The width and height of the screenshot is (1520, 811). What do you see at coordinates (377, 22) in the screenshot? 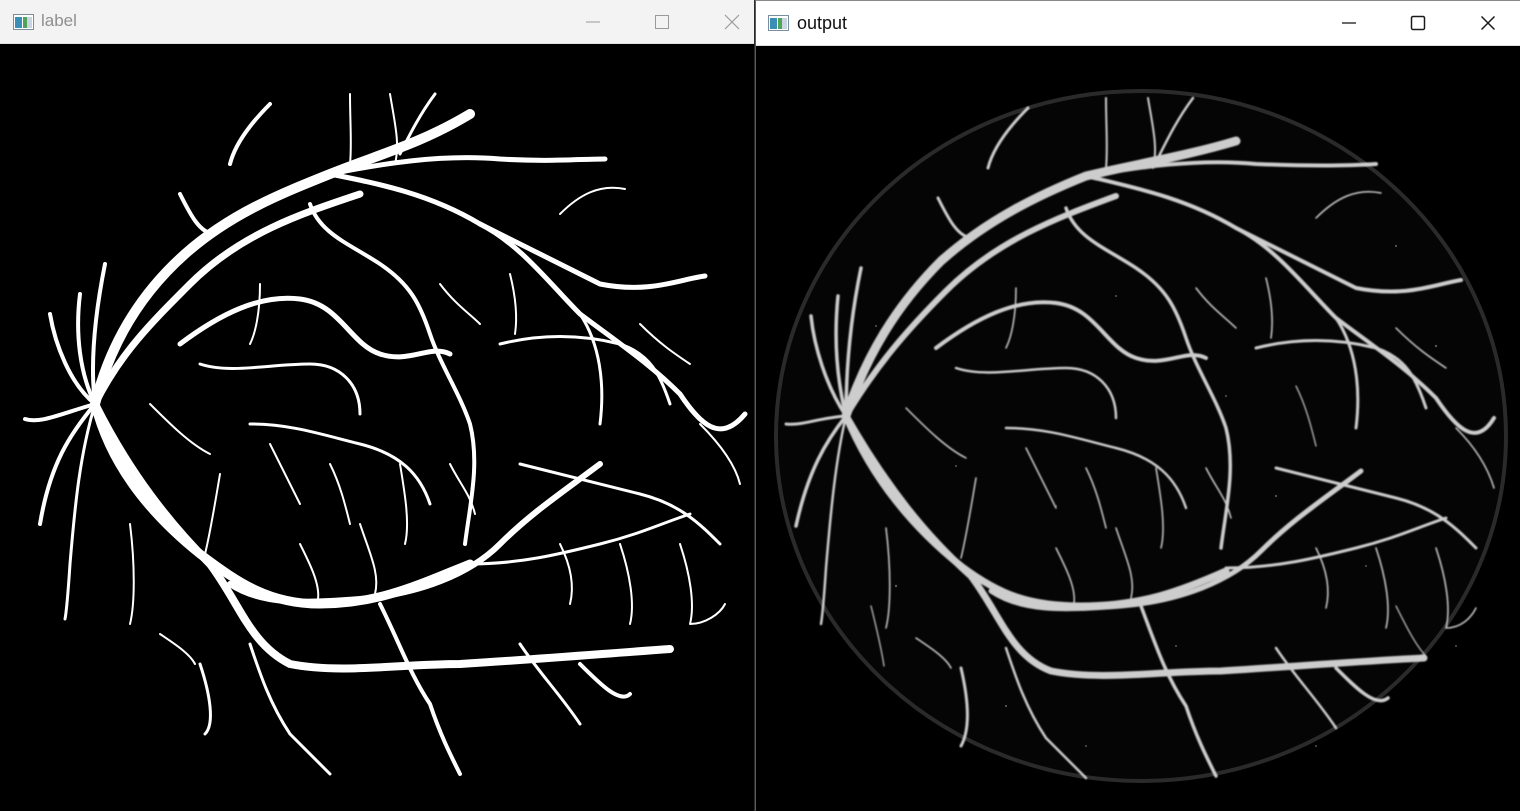
I see `label-window-titlebar: label` at bounding box center [377, 22].